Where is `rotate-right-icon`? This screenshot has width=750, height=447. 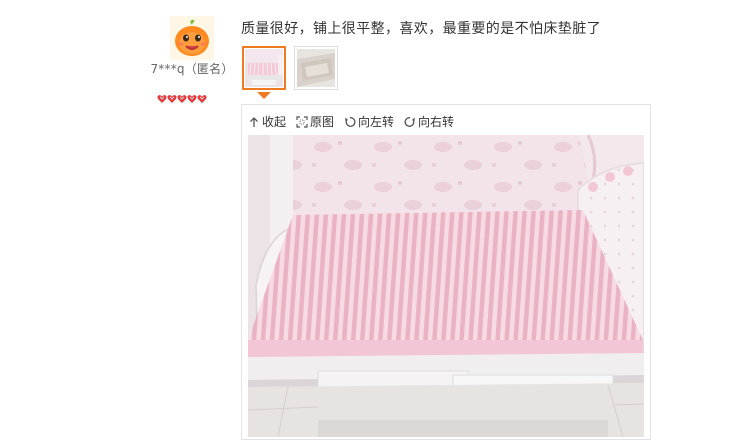
rotate-right-icon is located at coordinates (409, 121).